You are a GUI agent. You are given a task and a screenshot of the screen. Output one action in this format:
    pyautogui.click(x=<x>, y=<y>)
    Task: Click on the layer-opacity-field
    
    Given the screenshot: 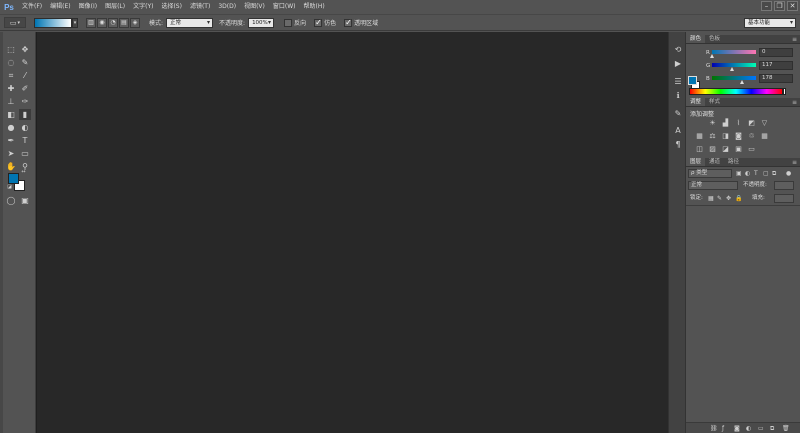 What is the action you would take?
    pyautogui.click(x=784, y=185)
    